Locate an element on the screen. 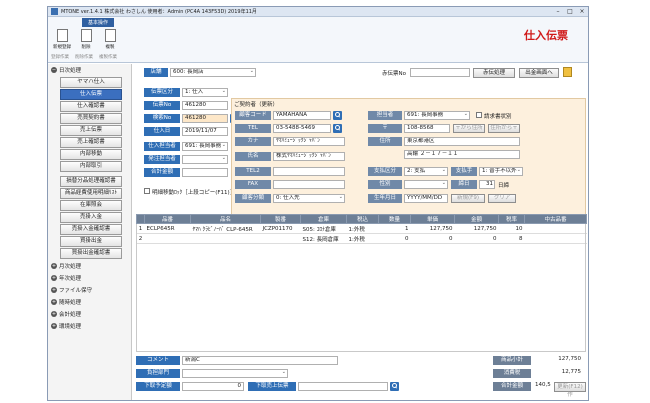  column-header: 中古品番 is located at coordinates (555, 219).